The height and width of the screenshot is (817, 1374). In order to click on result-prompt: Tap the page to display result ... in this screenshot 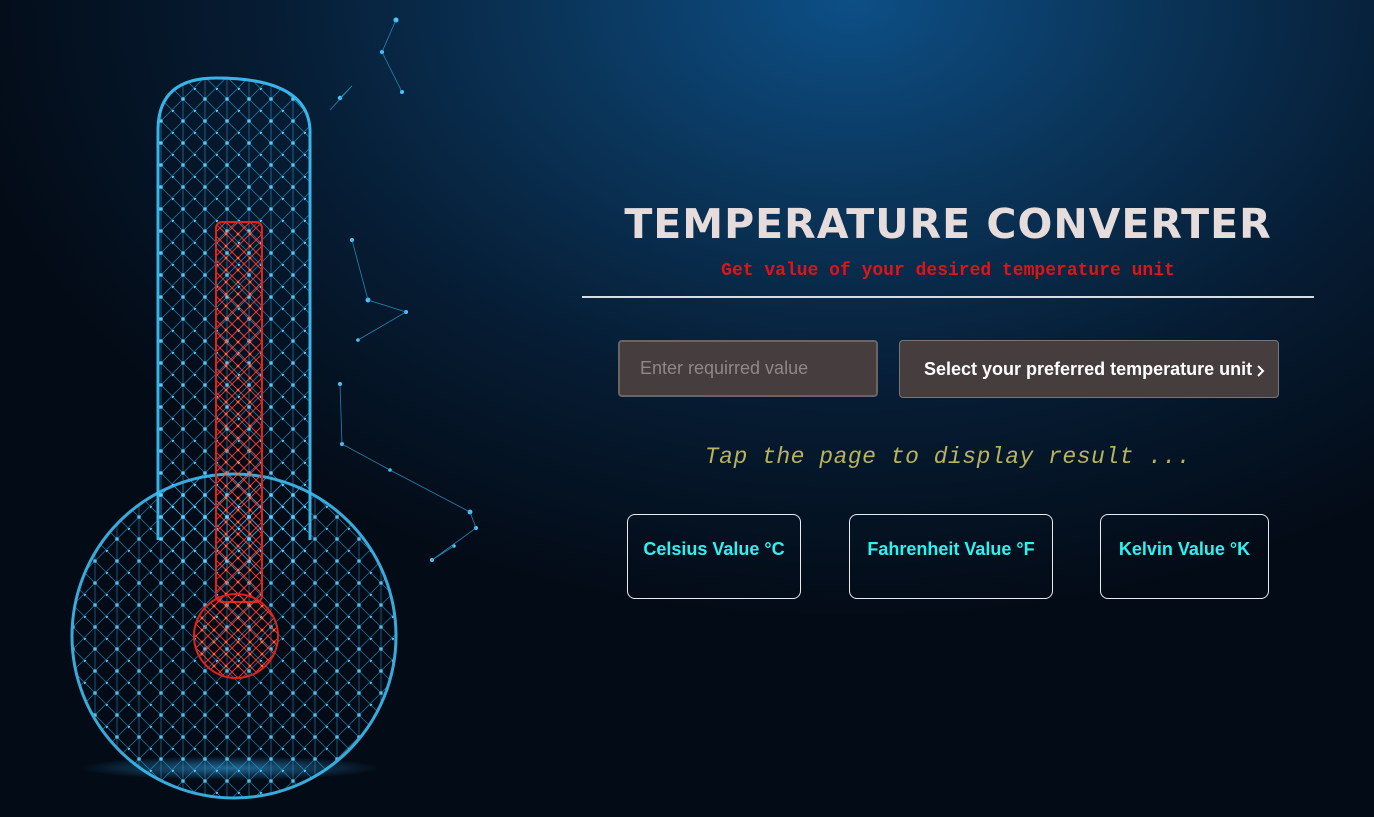, I will do `click(948, 457)`.